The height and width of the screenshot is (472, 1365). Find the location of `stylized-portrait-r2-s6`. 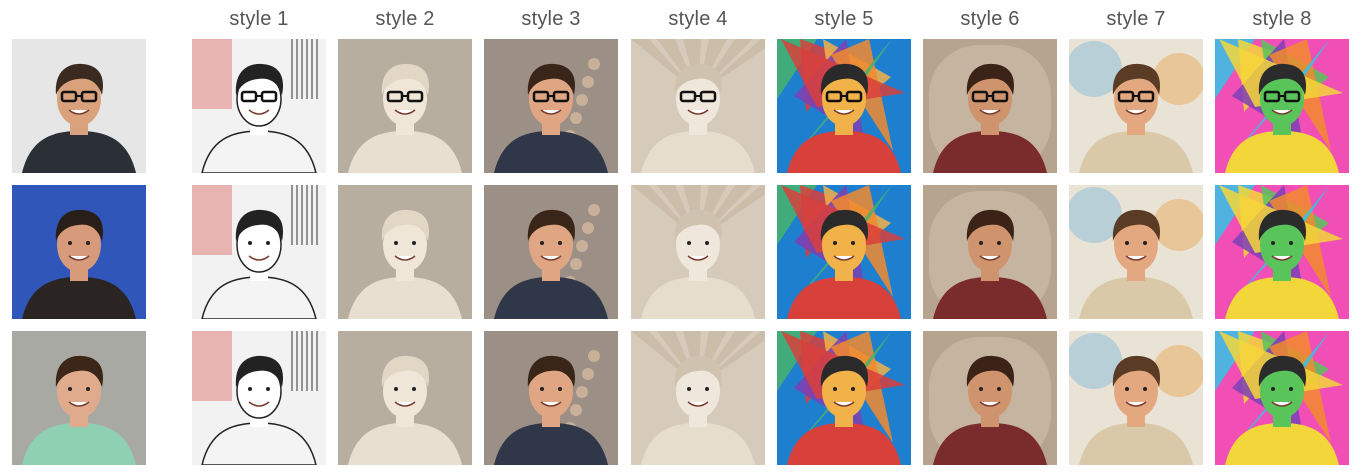

stylized-portrait-r2-s6 is located at coordinates (990, 252).